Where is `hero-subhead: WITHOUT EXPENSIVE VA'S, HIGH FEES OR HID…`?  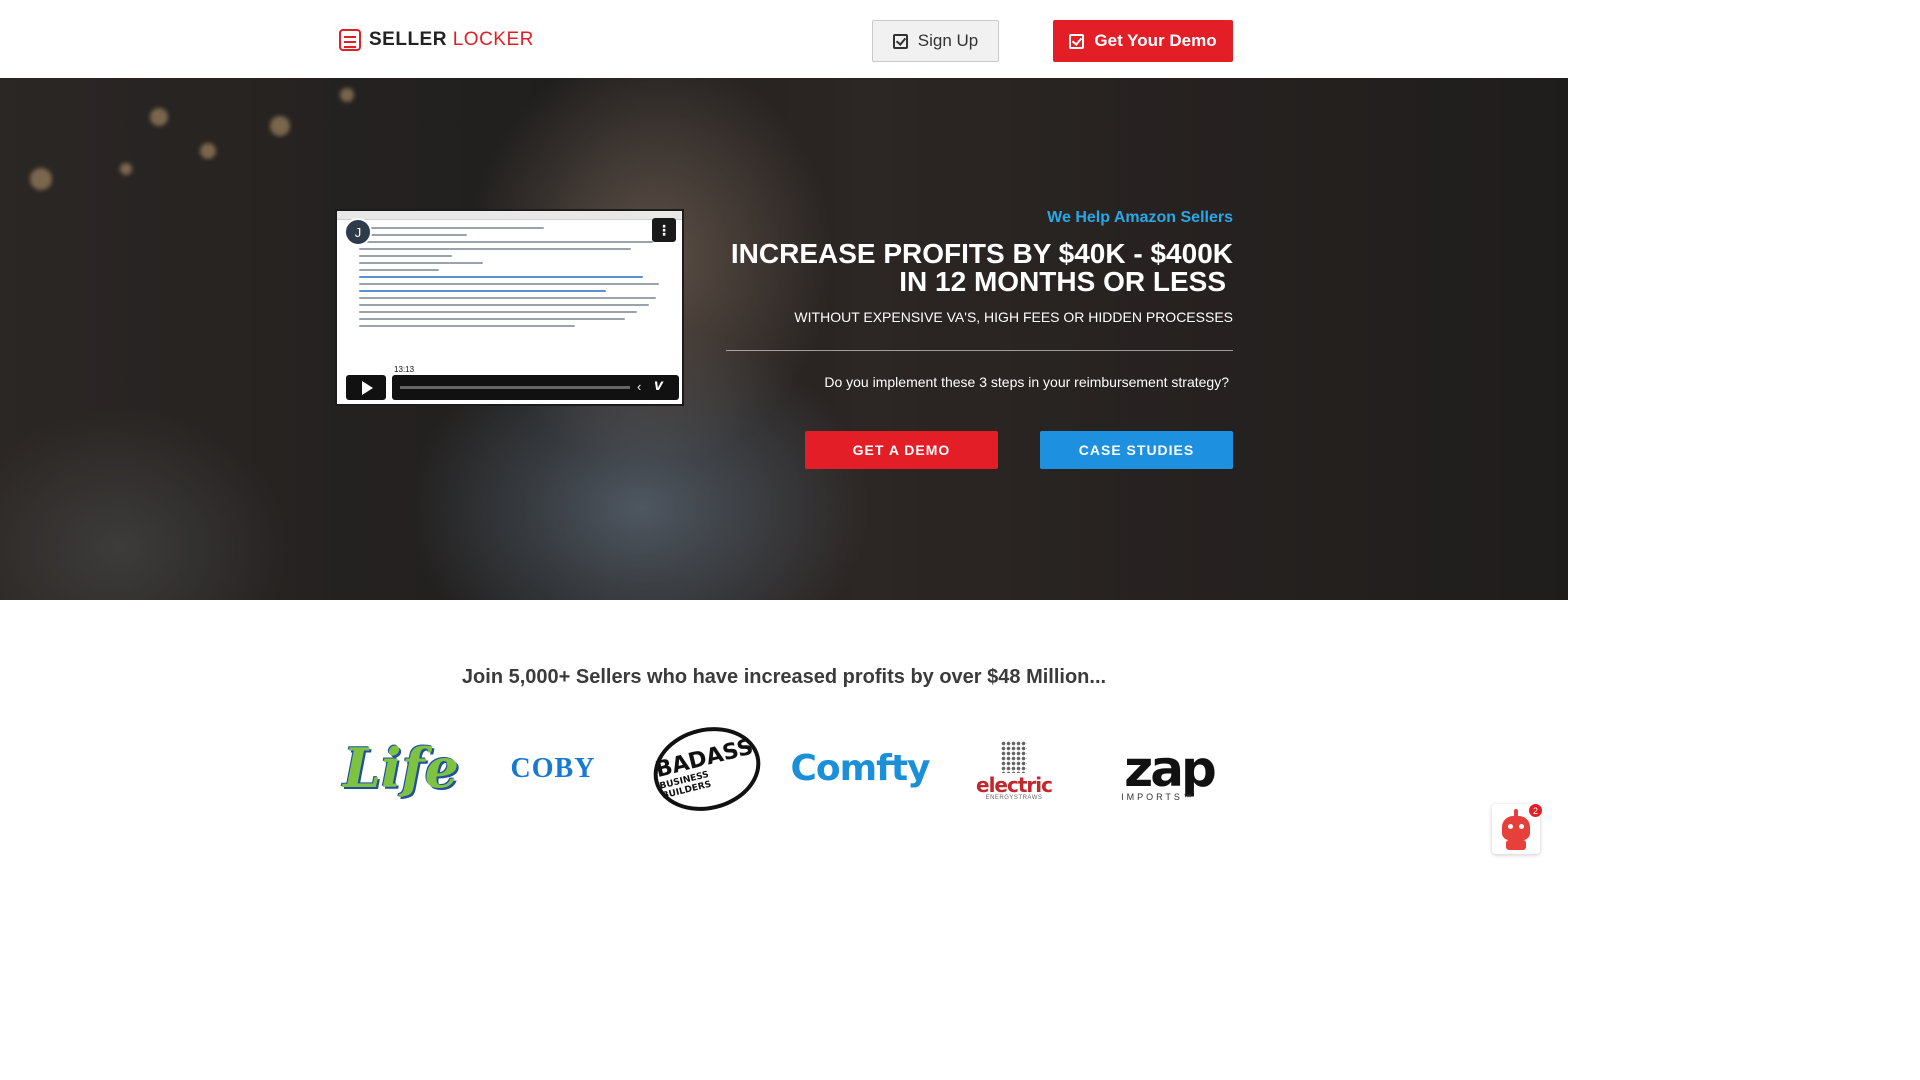 hero-subhead: WITHOUT EXPENSIVE VA'S, HIGH FEES OR HID… is located at coordinates (1013, 317).